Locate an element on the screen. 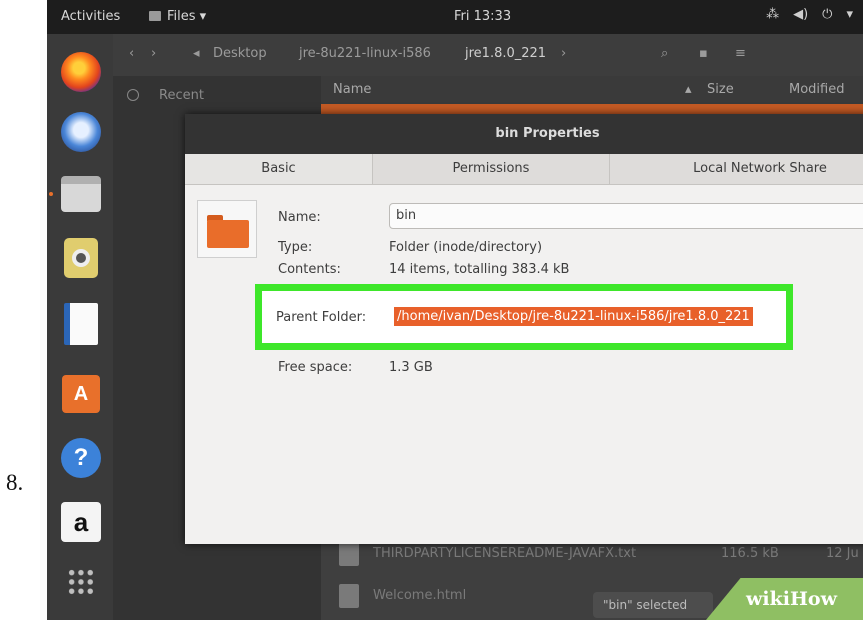  running-indicator is located at coordinates (51, 194).